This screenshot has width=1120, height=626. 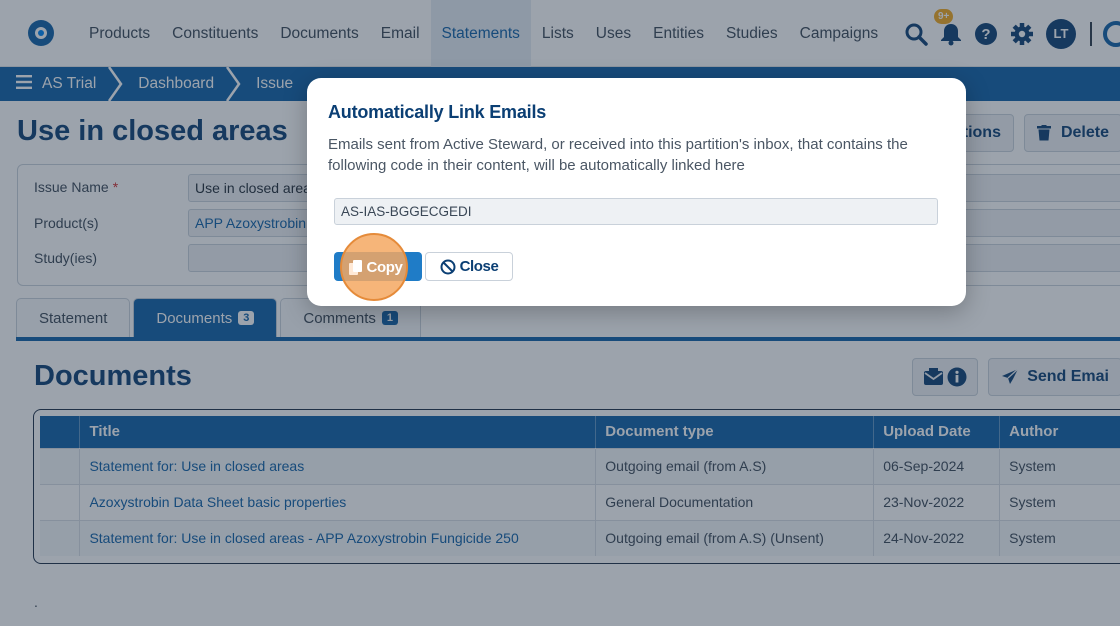 What do you see at coordinates (479, 266) in the screenshot?
I see `button-label: Close` at bounding box center [479, 266].